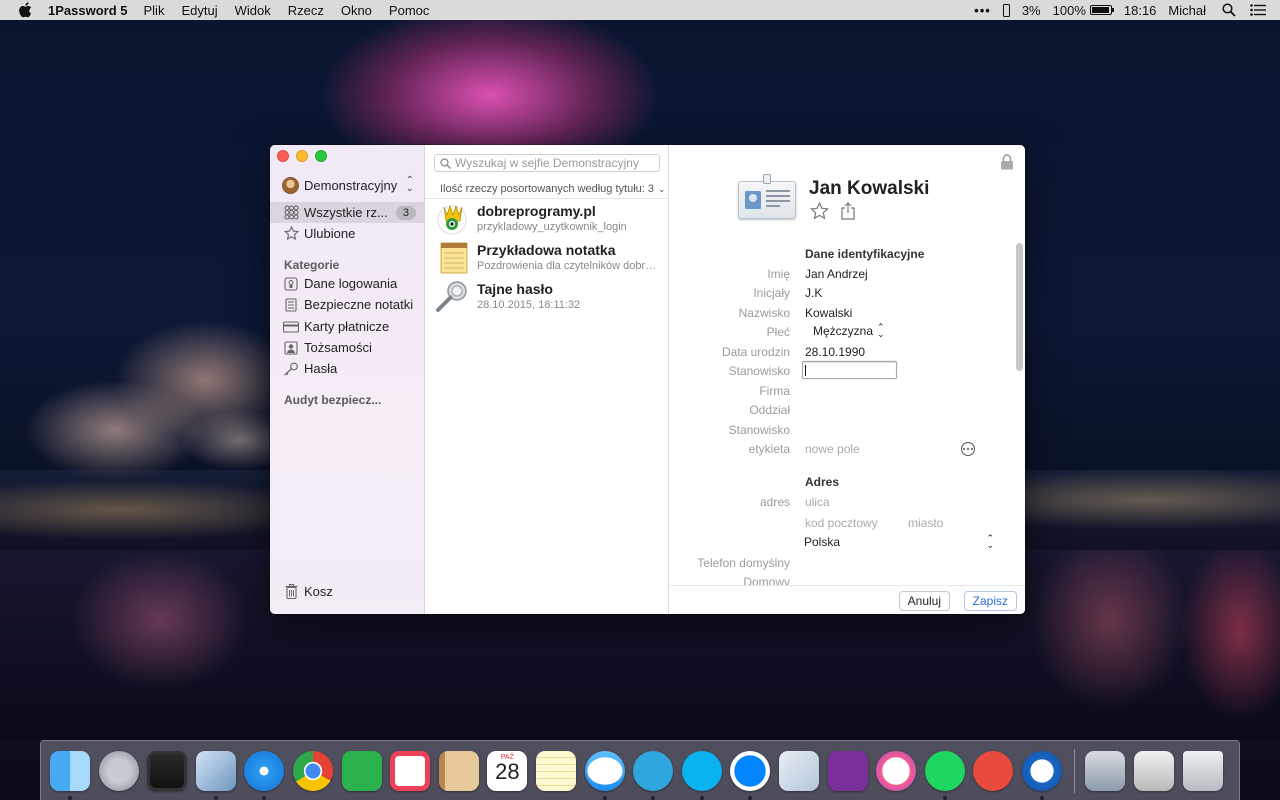  Describe the element at coordinates (291, 592) in the screenshot. I see `trash-icon` at that location.